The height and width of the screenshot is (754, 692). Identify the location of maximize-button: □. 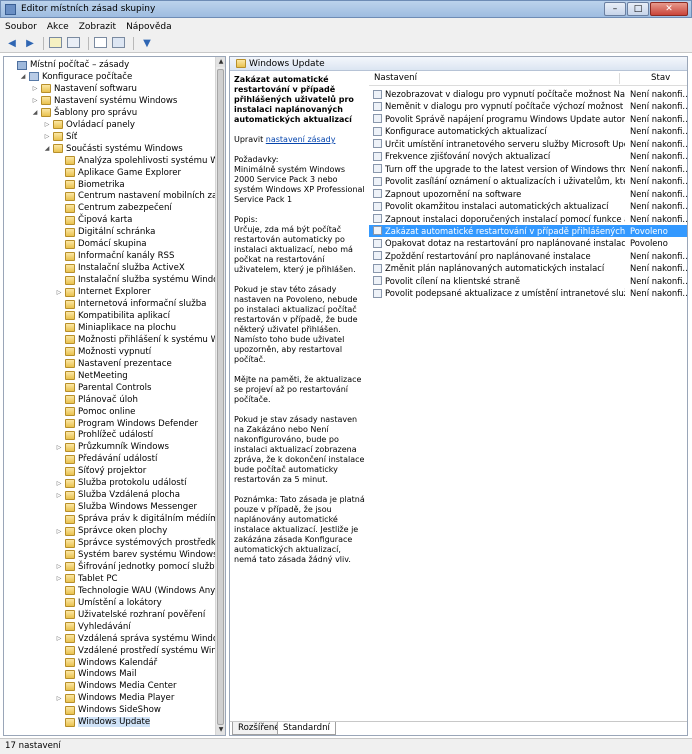
(638, 9).